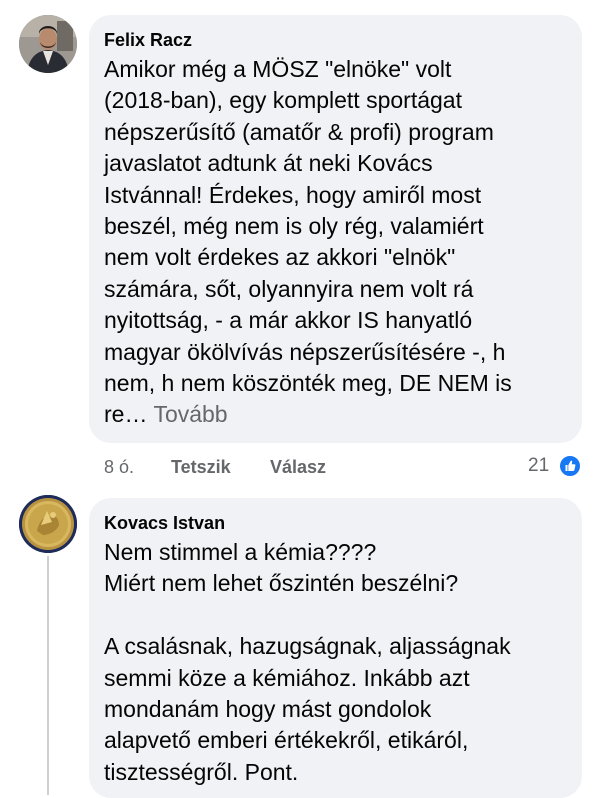 Image resolution: width=601 pixels, height=798 pixels. Describe the element at coordinates (119, 467) in the screenshot. I see `comment-timestamp: 8 ó.` at that location.